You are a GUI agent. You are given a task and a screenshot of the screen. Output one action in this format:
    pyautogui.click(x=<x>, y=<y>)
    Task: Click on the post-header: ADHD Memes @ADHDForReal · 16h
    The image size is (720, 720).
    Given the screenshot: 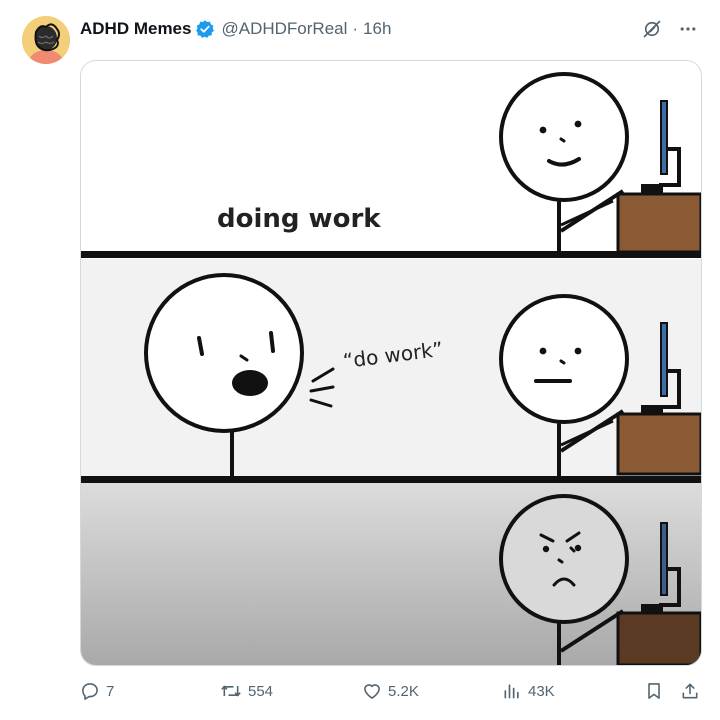 What is the action you would take?
    pyautogui.click(x=235, y=29)
    